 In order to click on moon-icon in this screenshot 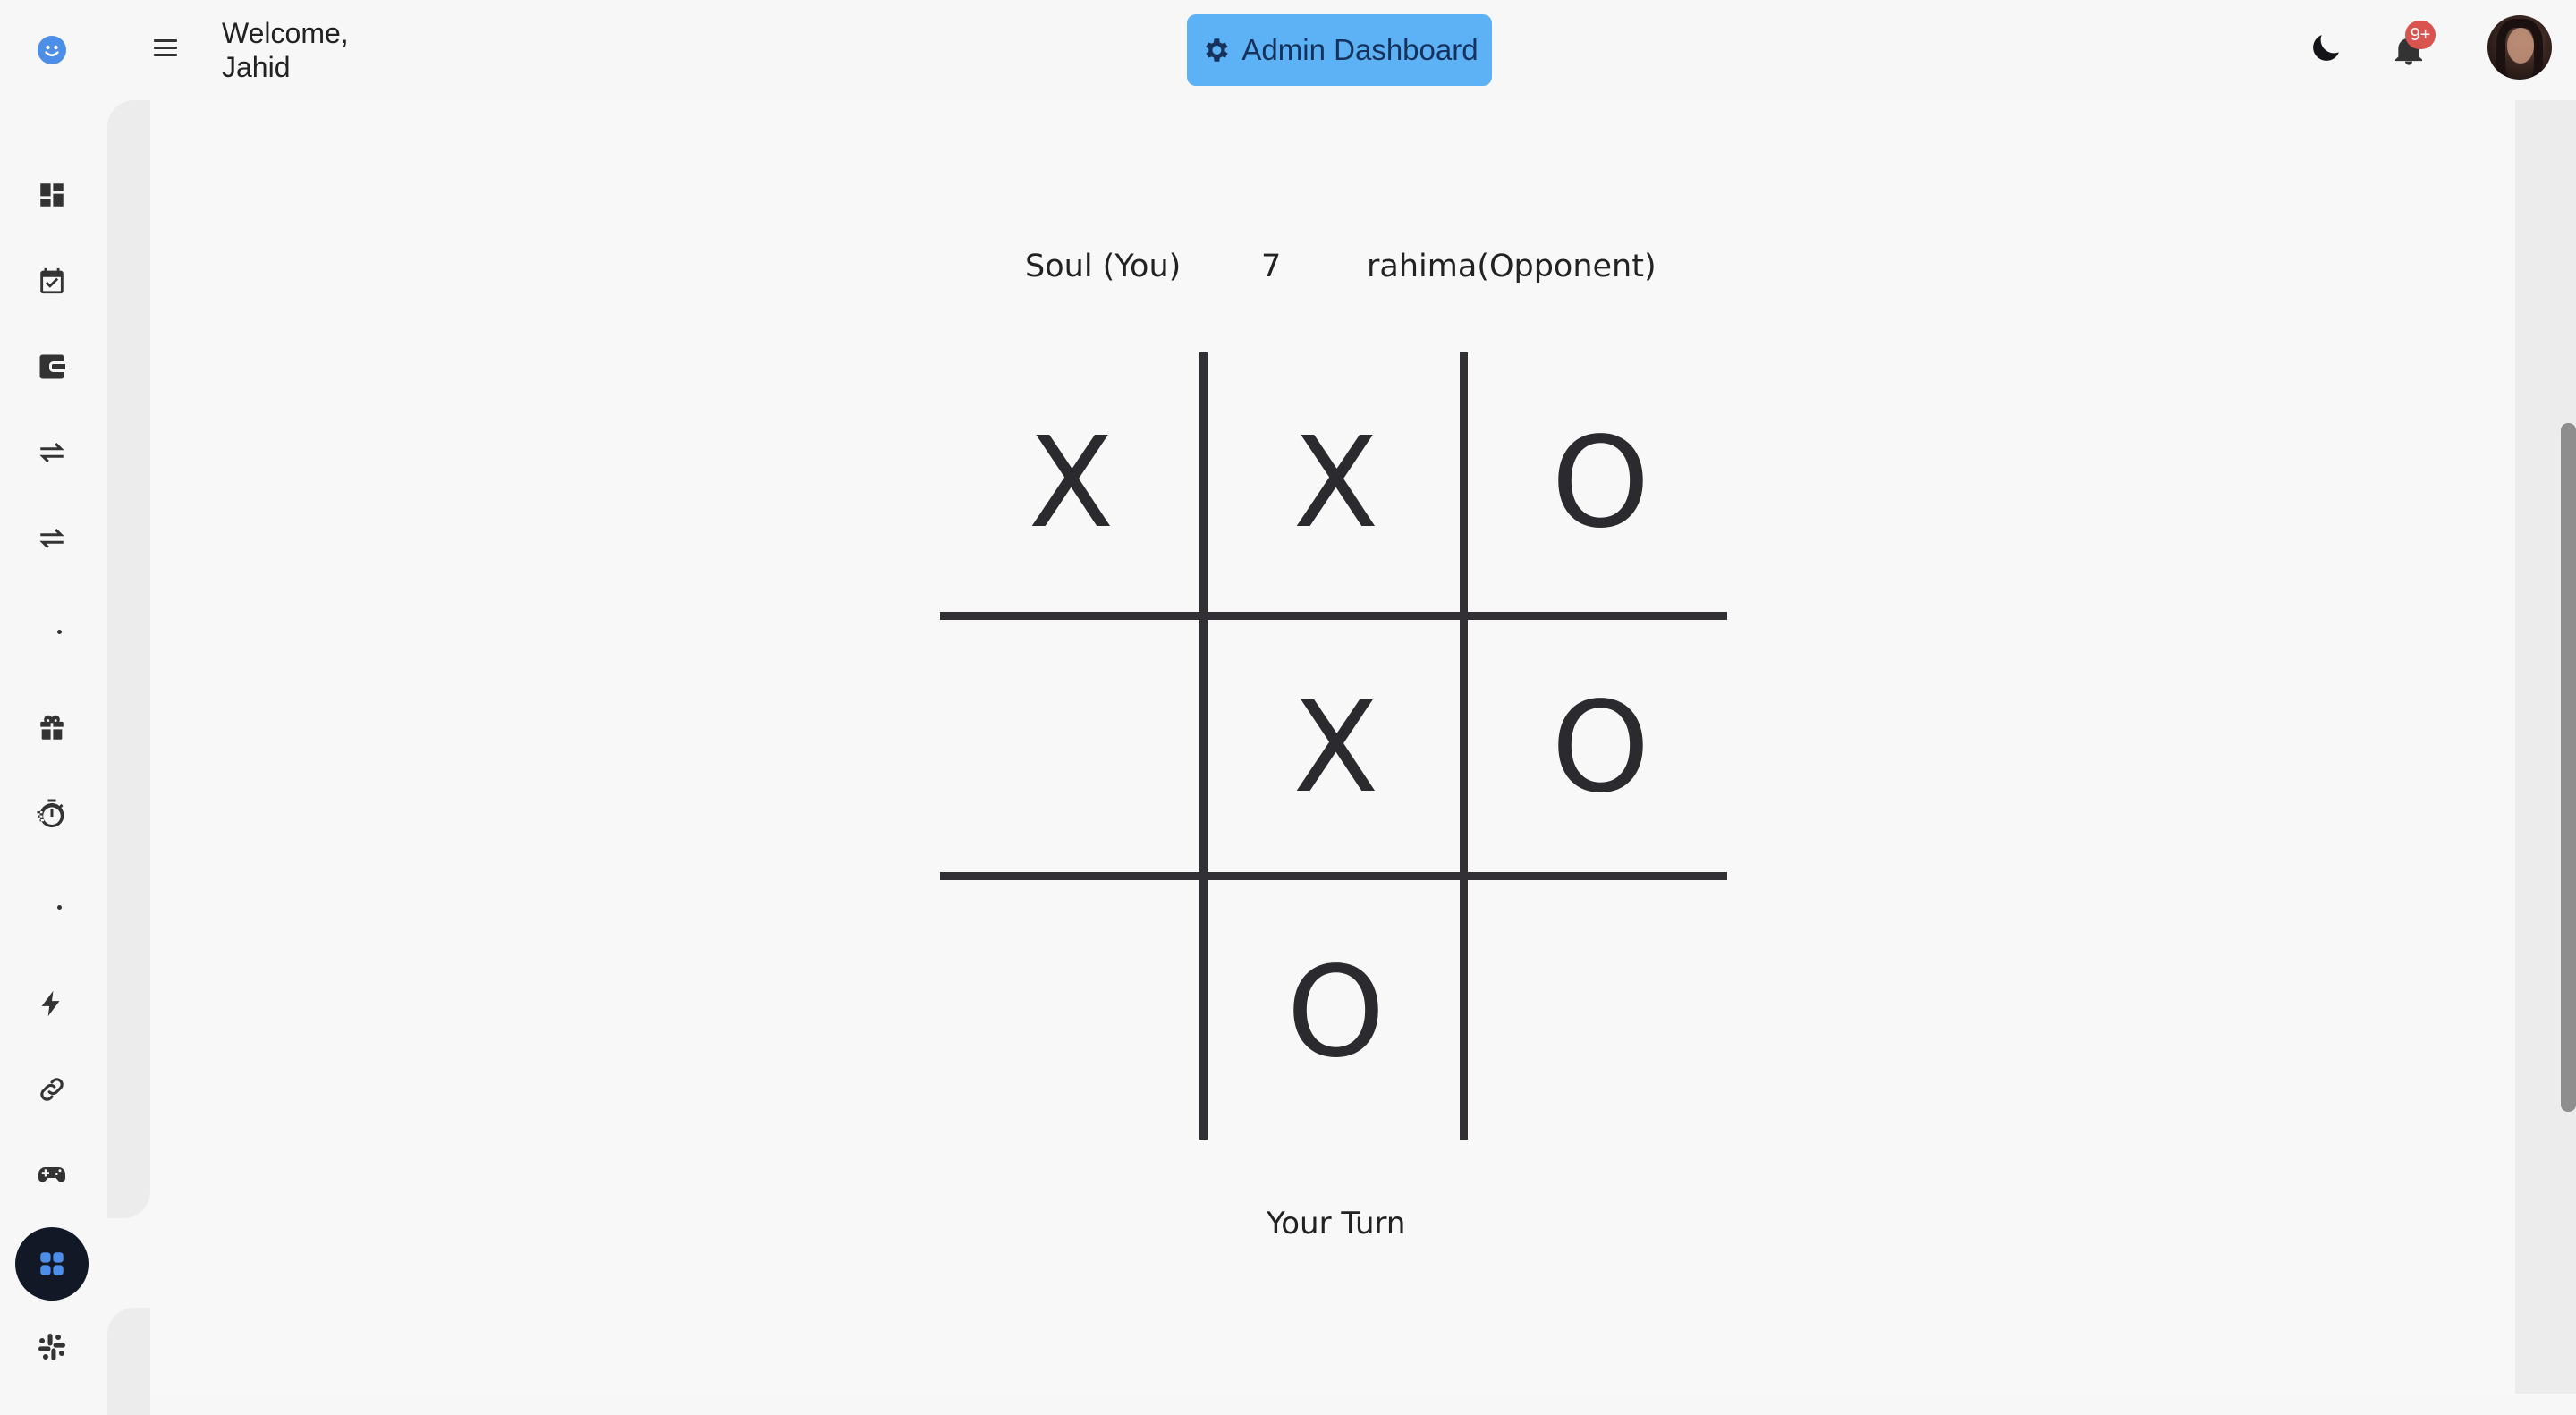, I will do `click(2325, 49)`.